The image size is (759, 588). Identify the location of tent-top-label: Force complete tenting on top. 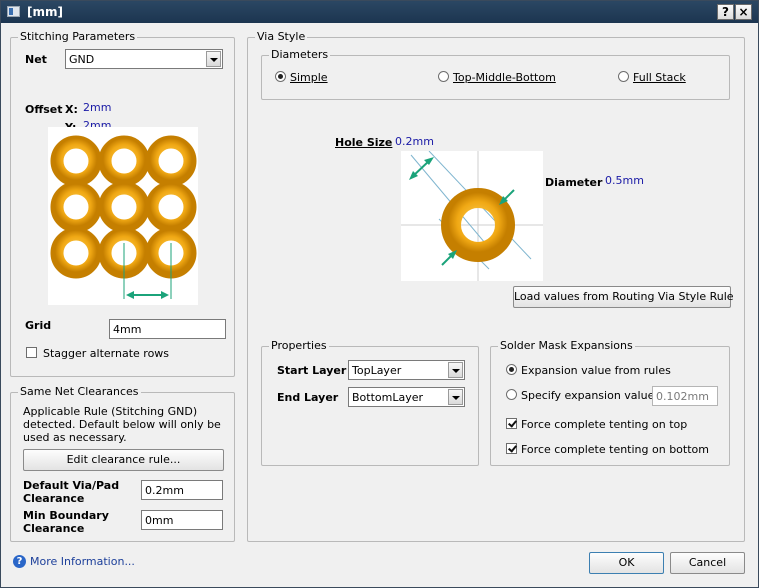
(604, 424).